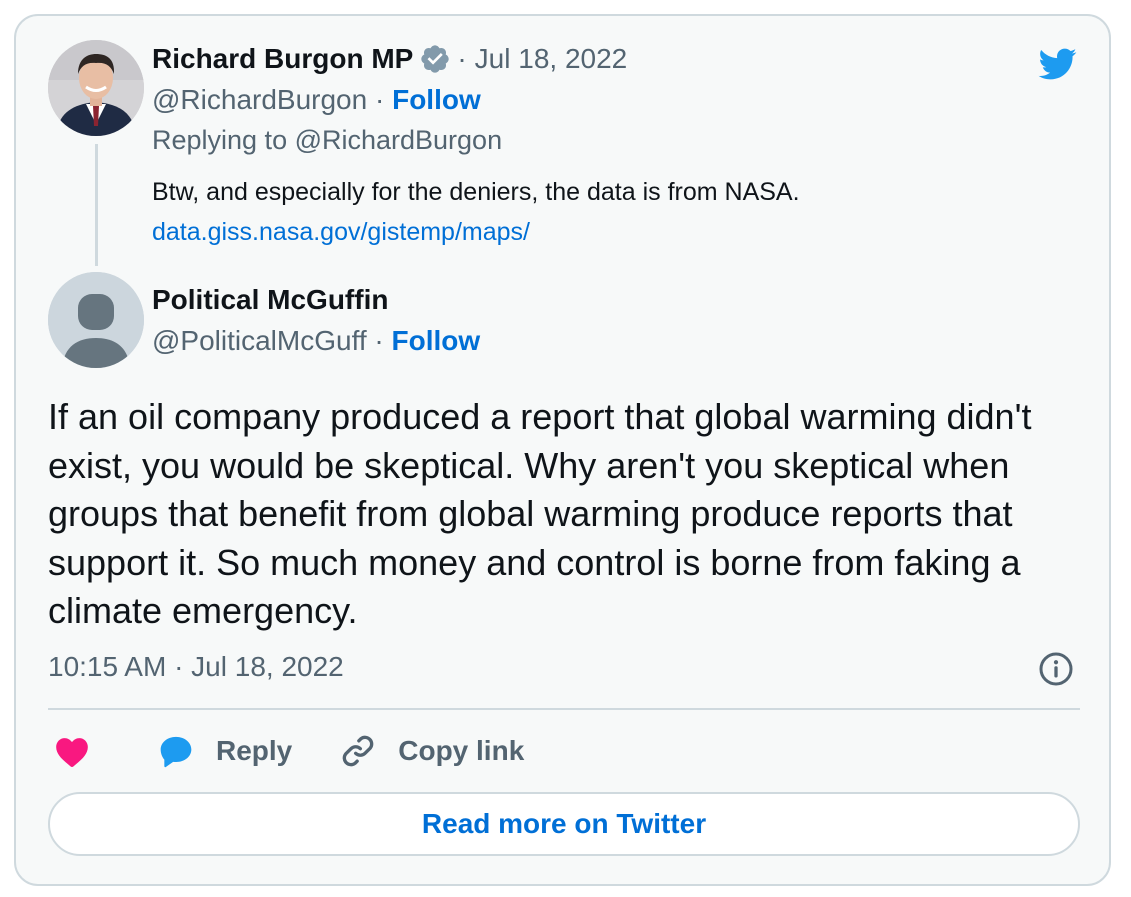 The height and width of the screenshot is (897, 1131). I want to click on heart-icon, so click(72, 752).